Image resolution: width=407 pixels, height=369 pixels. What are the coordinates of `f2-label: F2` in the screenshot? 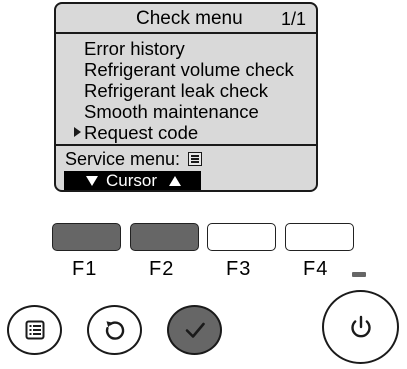 It's located at (162, 269).